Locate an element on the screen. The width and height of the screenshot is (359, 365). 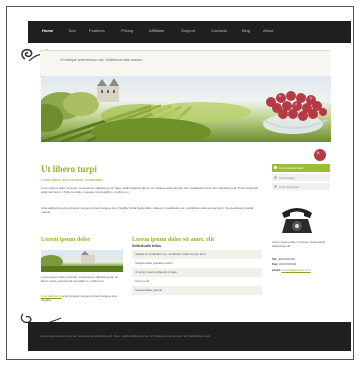
list-item: Suspendisse gravida mauris is located at coordinates (154, 263).